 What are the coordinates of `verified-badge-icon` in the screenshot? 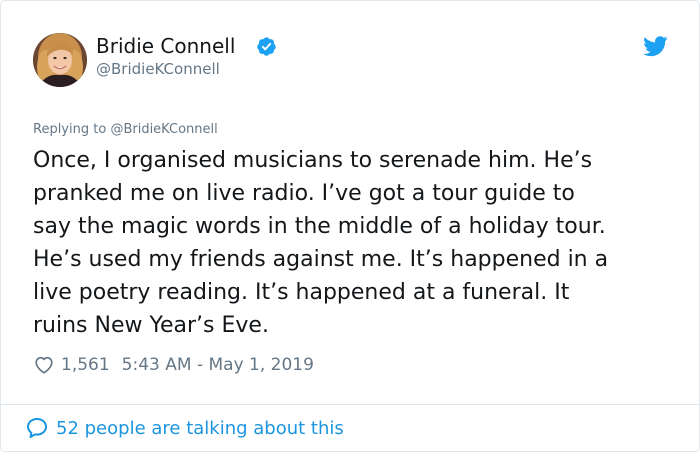 It's located at (266, 46).